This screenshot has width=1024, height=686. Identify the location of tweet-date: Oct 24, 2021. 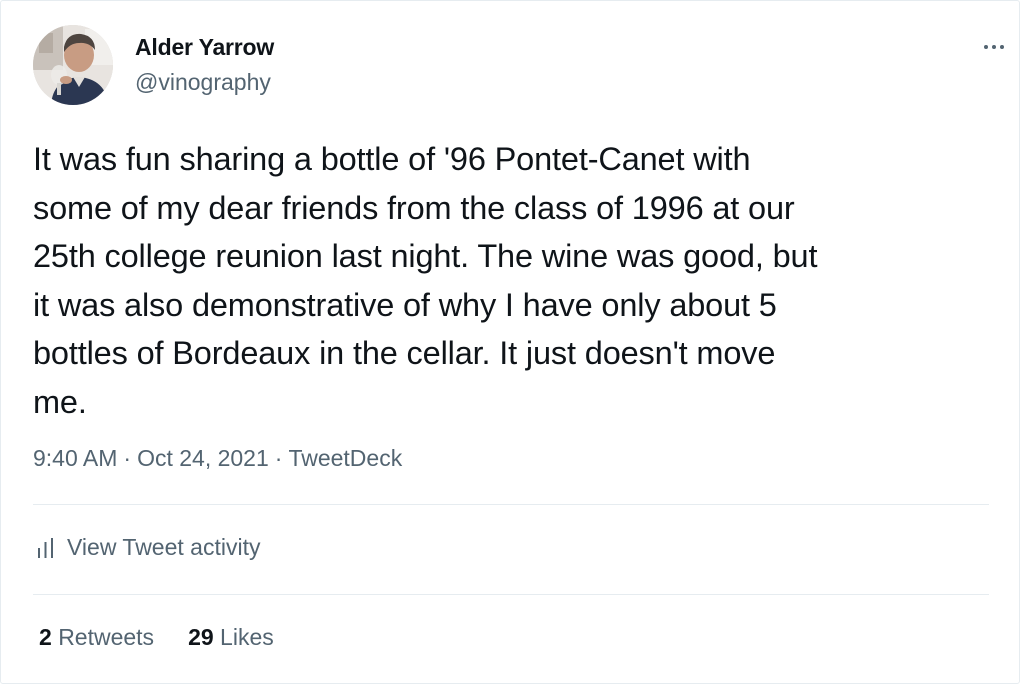
(203, 458).